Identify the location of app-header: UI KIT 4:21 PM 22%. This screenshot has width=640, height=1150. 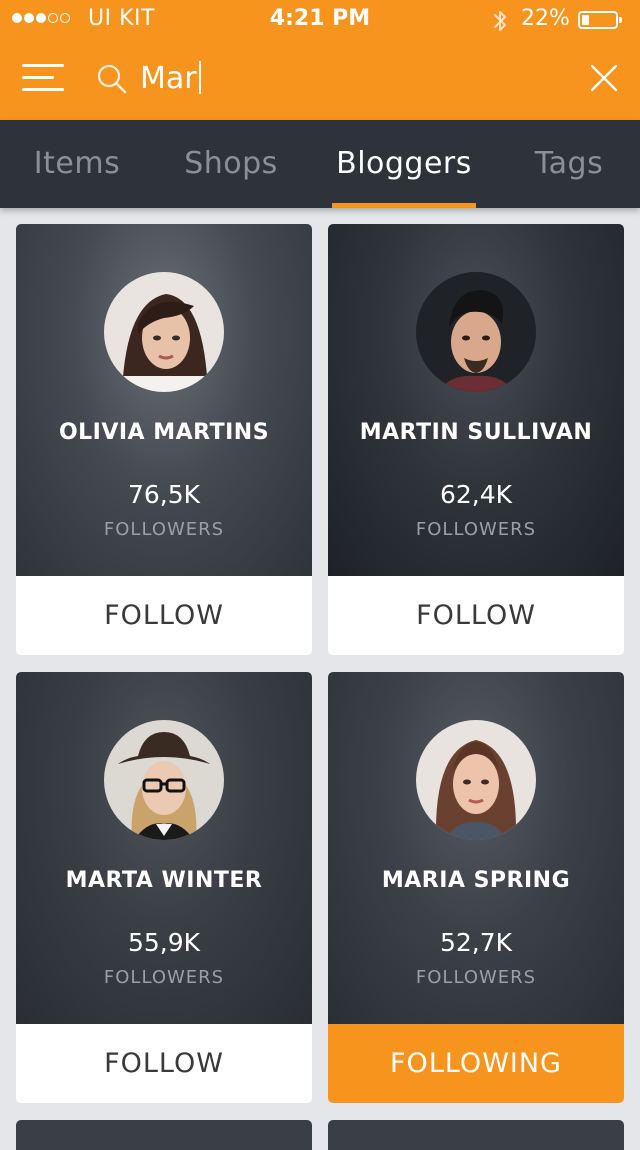
(320, 60).